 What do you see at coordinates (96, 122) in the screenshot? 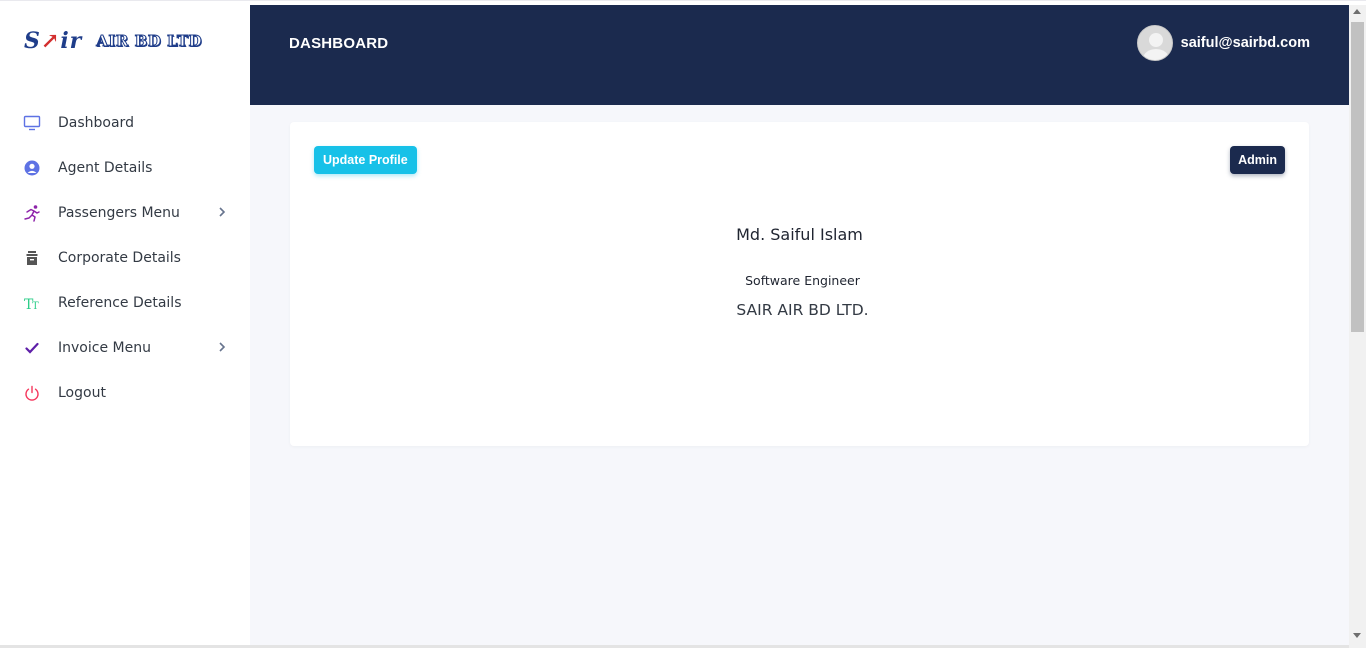
I see `sidebar-item-label: Dashboard` at bounding box center [96, 122].